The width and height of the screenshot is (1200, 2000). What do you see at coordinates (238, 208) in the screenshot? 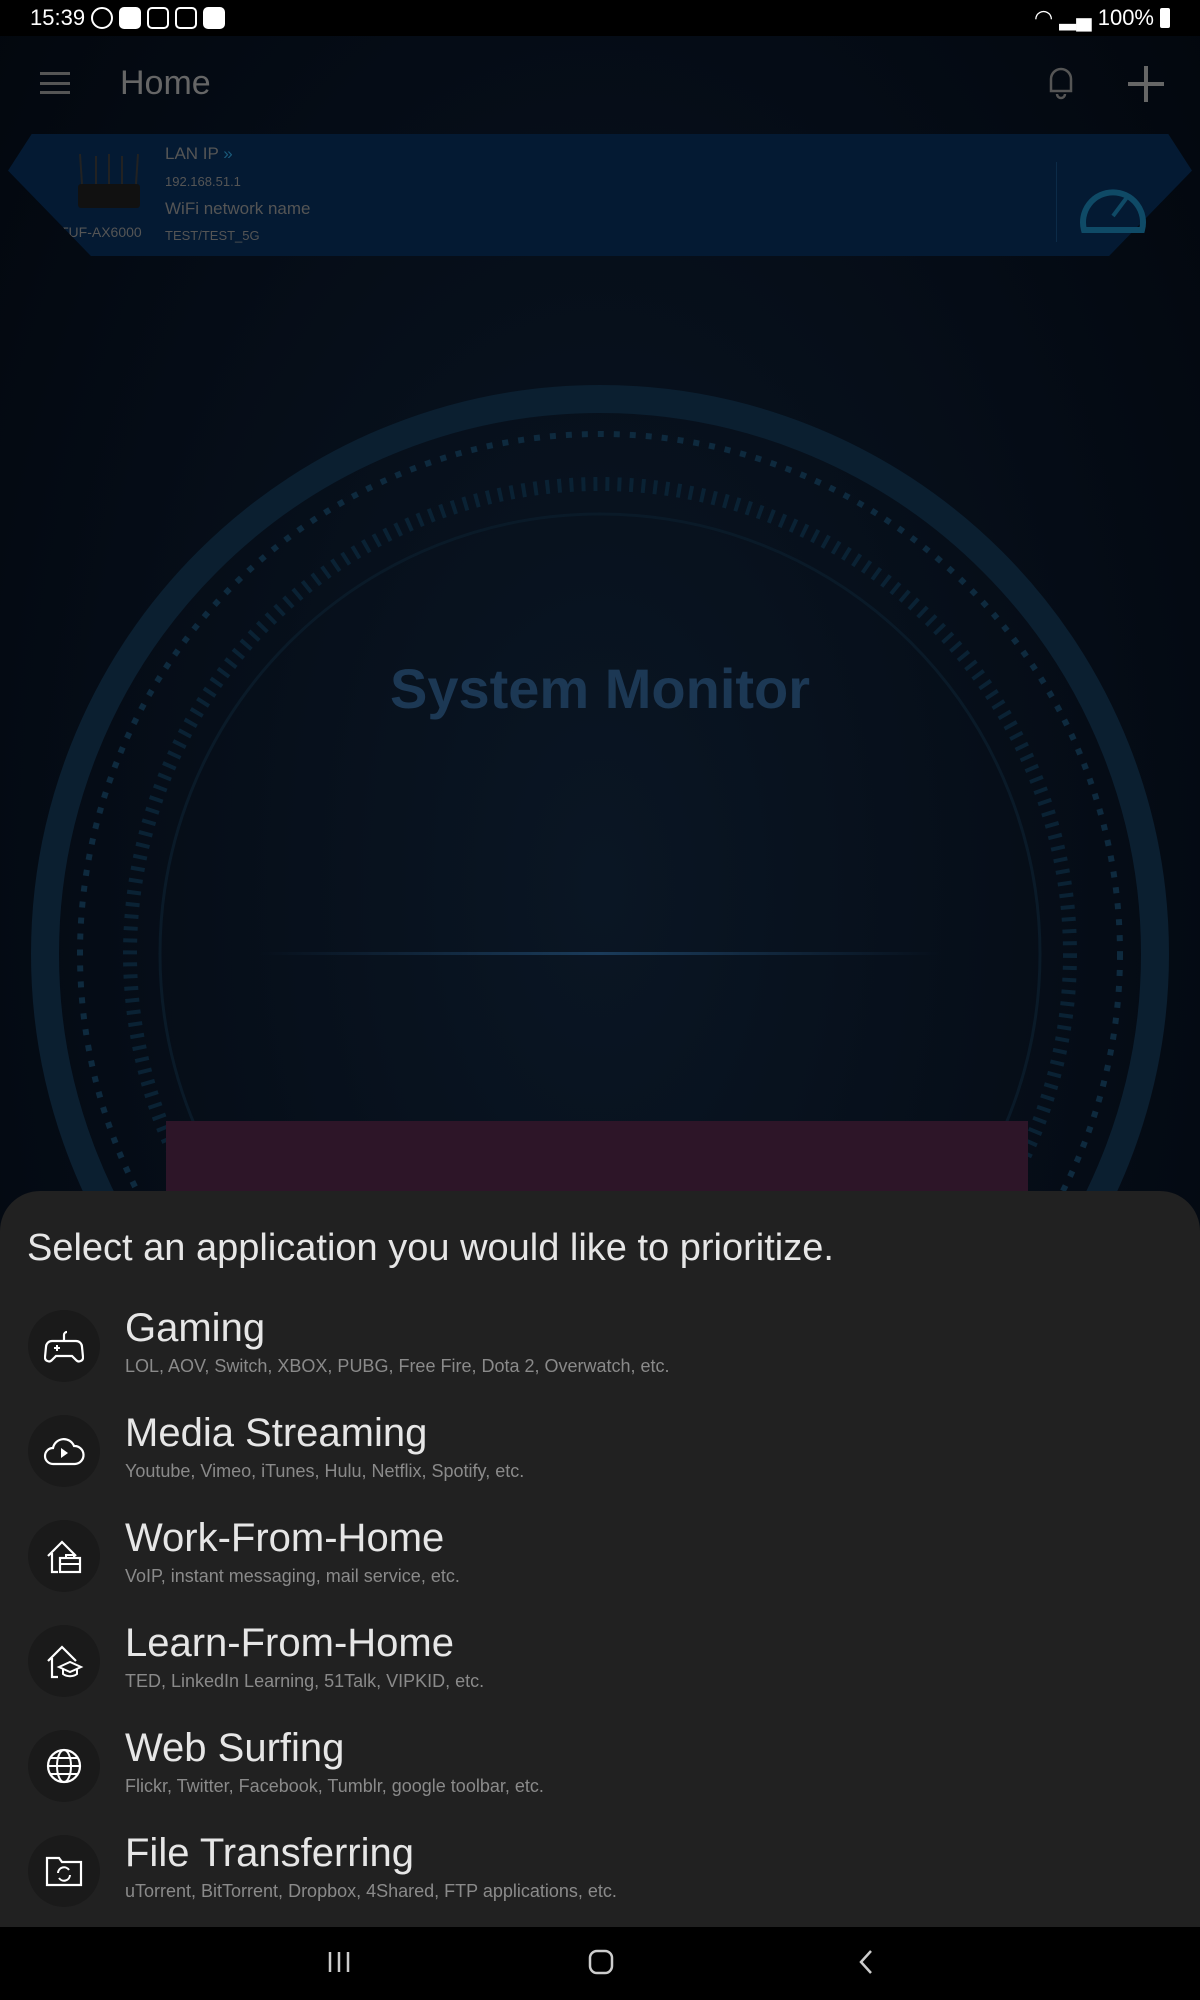
I see `wifi-label: WiFi network name` at bounding box center [238, 208].